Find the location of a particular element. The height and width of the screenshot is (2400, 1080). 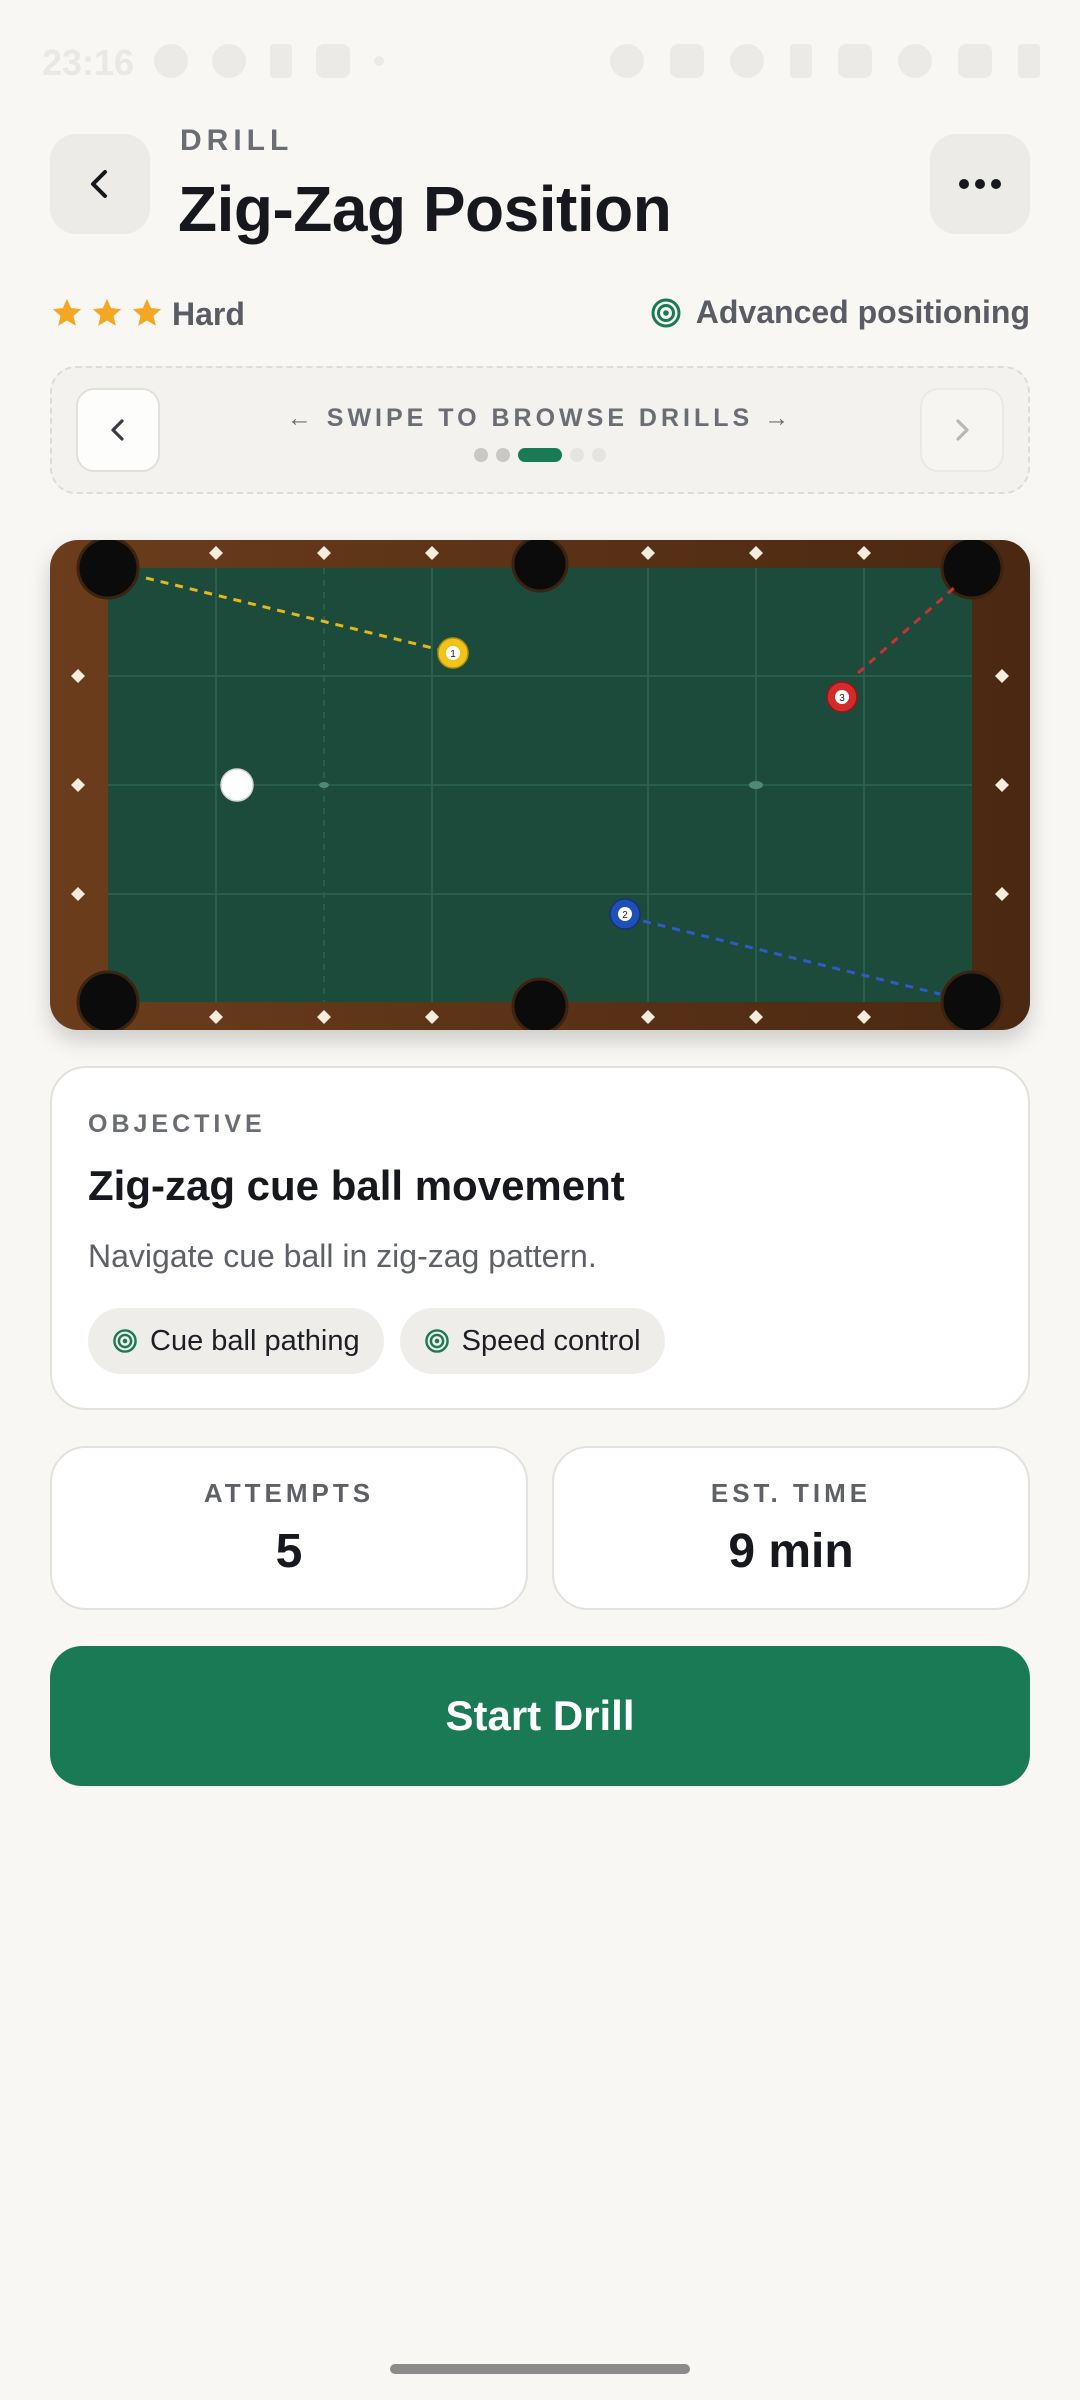

arrow-left-icon: ← is located at coordinates (301, 418).